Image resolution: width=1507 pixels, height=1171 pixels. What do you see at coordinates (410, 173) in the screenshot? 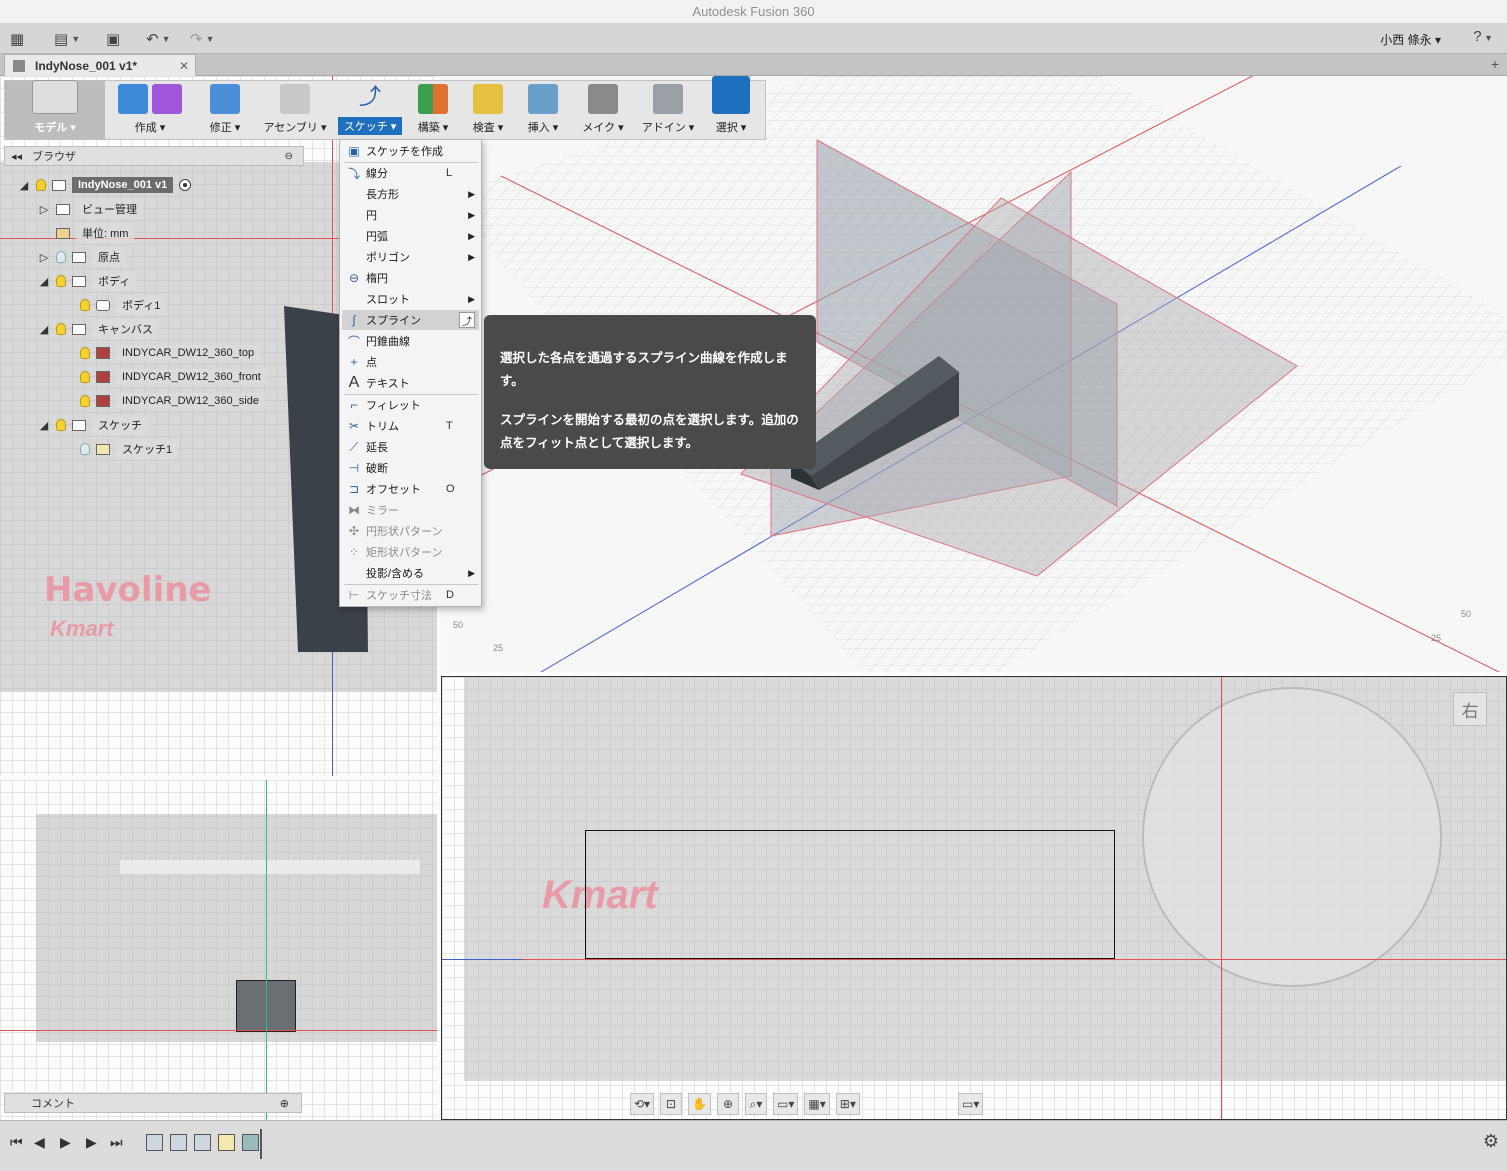
I see `menu-item-line: ⤵ 線分 L` at bounding box center [410, 173].